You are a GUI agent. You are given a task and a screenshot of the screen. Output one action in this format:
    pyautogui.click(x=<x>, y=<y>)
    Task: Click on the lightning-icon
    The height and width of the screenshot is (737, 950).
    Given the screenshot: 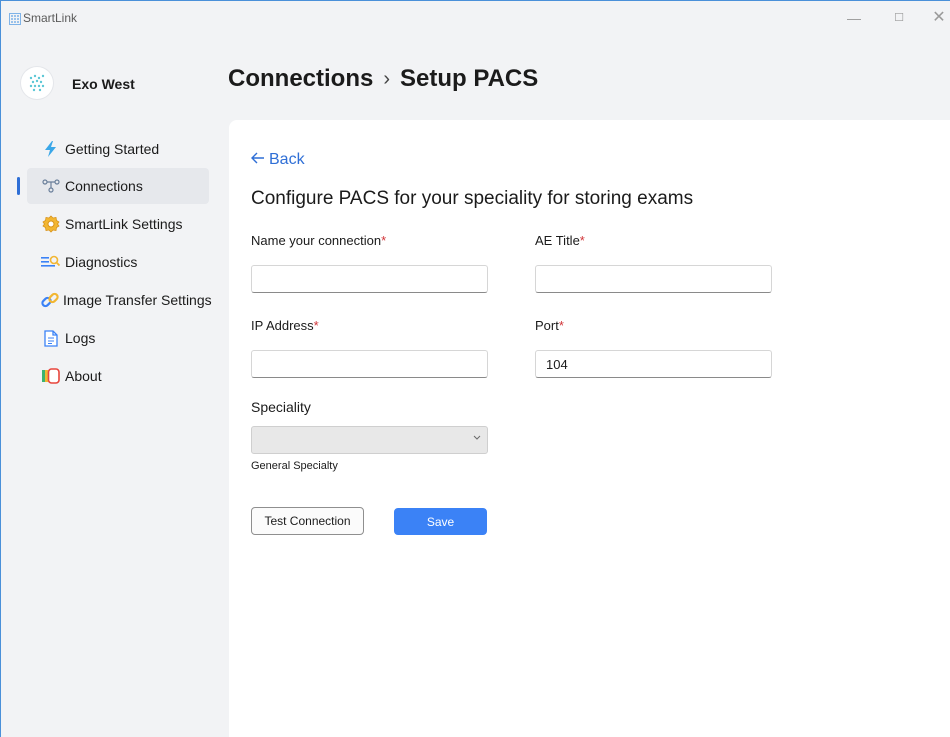 What is the action you would take?
    pyautogui.click(x=51, y=149)
    